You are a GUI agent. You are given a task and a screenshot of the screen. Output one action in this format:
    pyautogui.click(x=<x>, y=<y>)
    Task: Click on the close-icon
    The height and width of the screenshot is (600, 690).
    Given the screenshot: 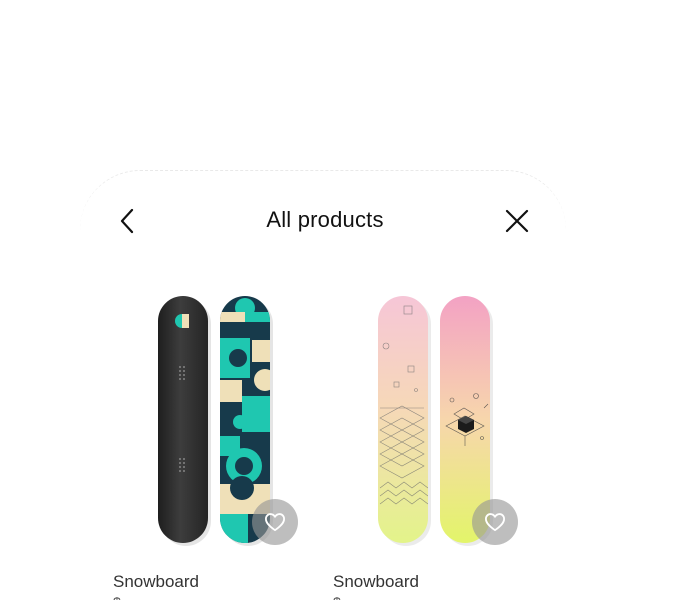 What is the action you would take?
    pyautogui.click(x=517, y=221)
    